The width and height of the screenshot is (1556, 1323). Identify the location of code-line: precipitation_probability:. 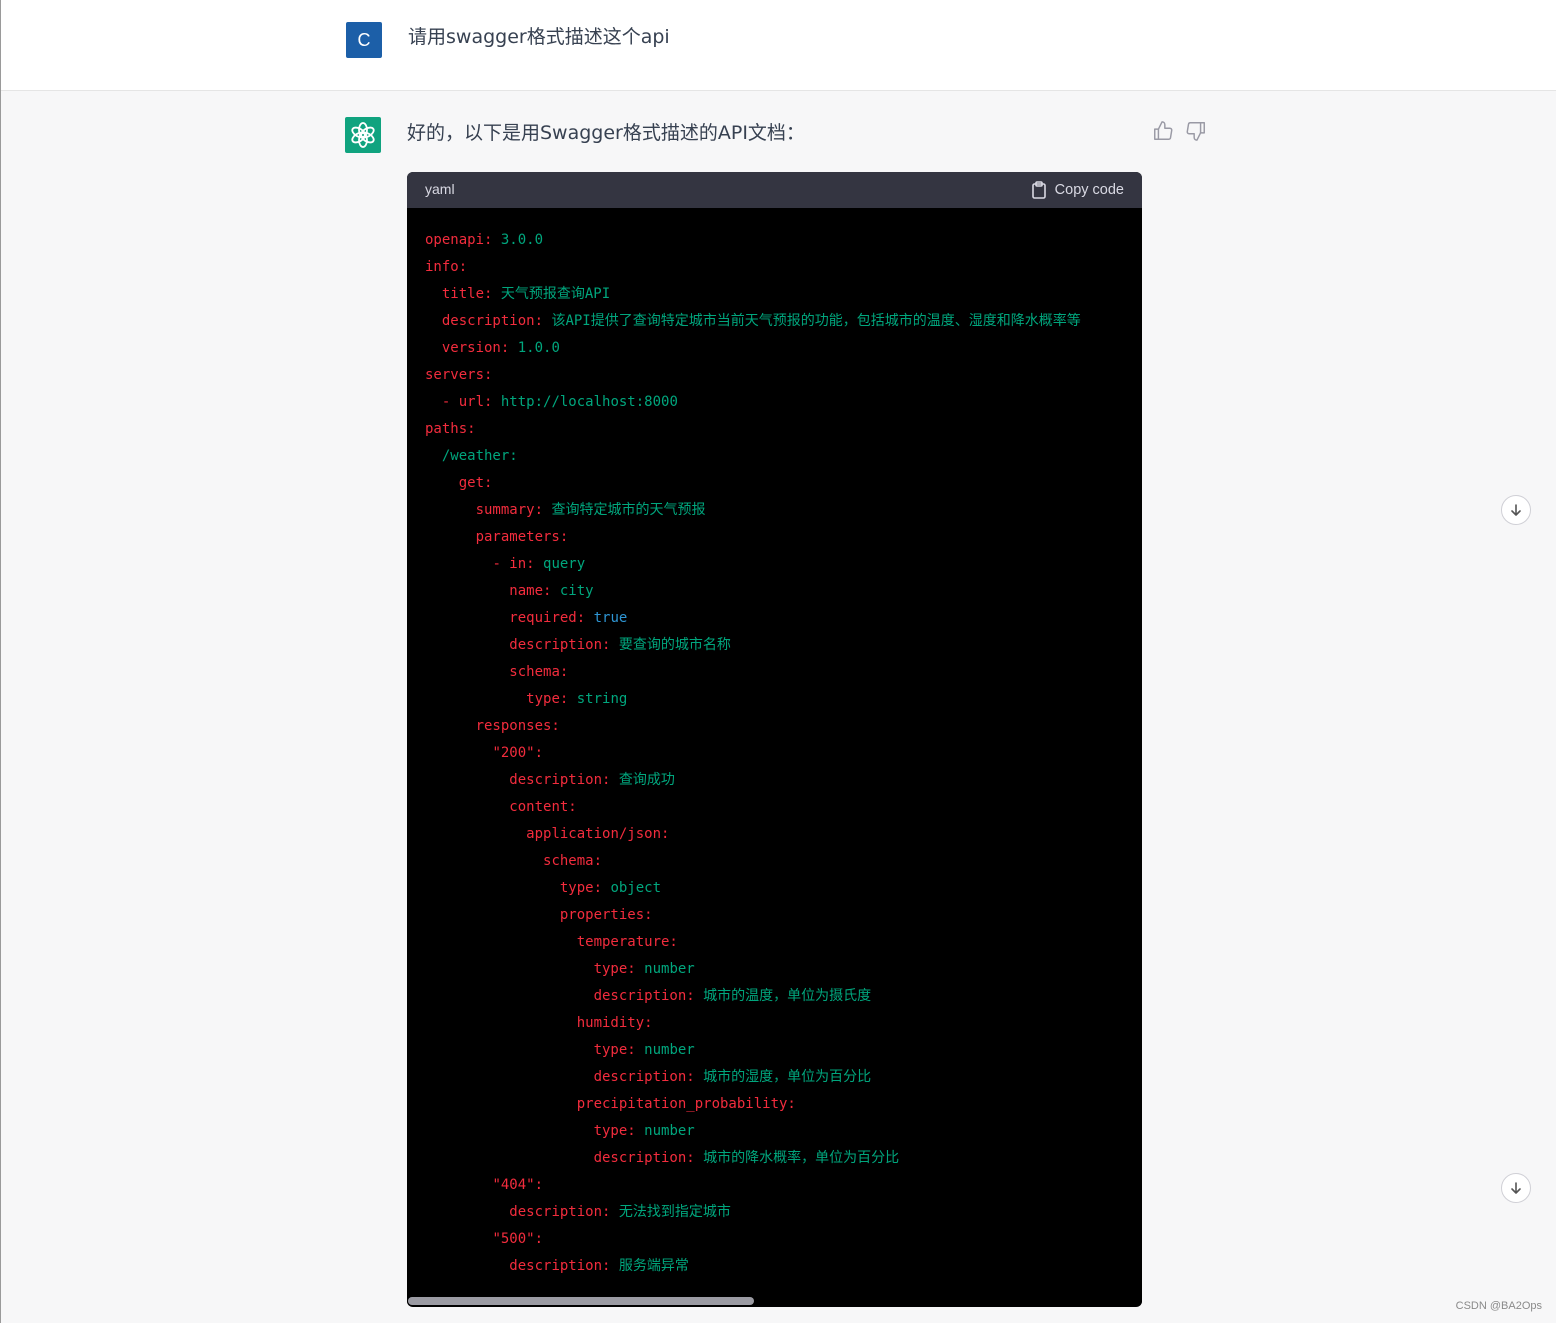
(610, 1104).